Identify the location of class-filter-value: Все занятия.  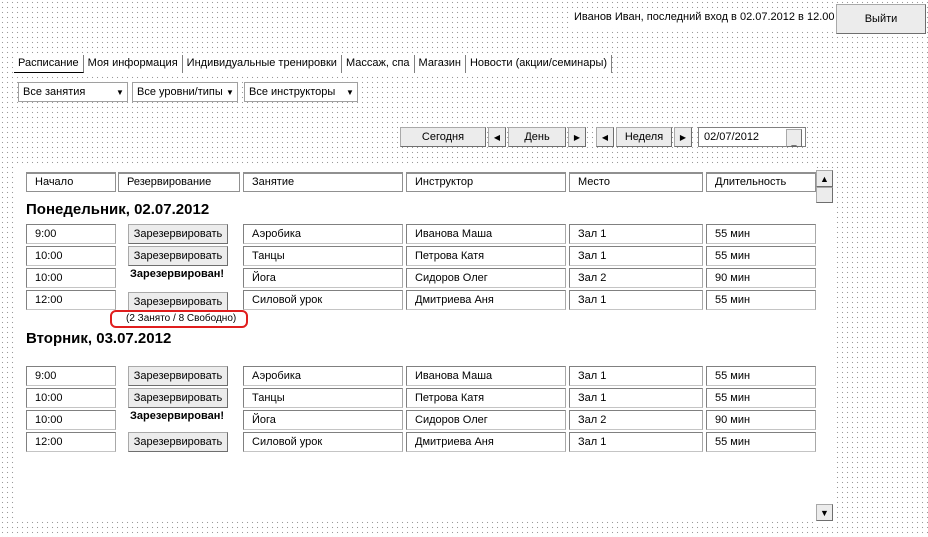
(54, 92).